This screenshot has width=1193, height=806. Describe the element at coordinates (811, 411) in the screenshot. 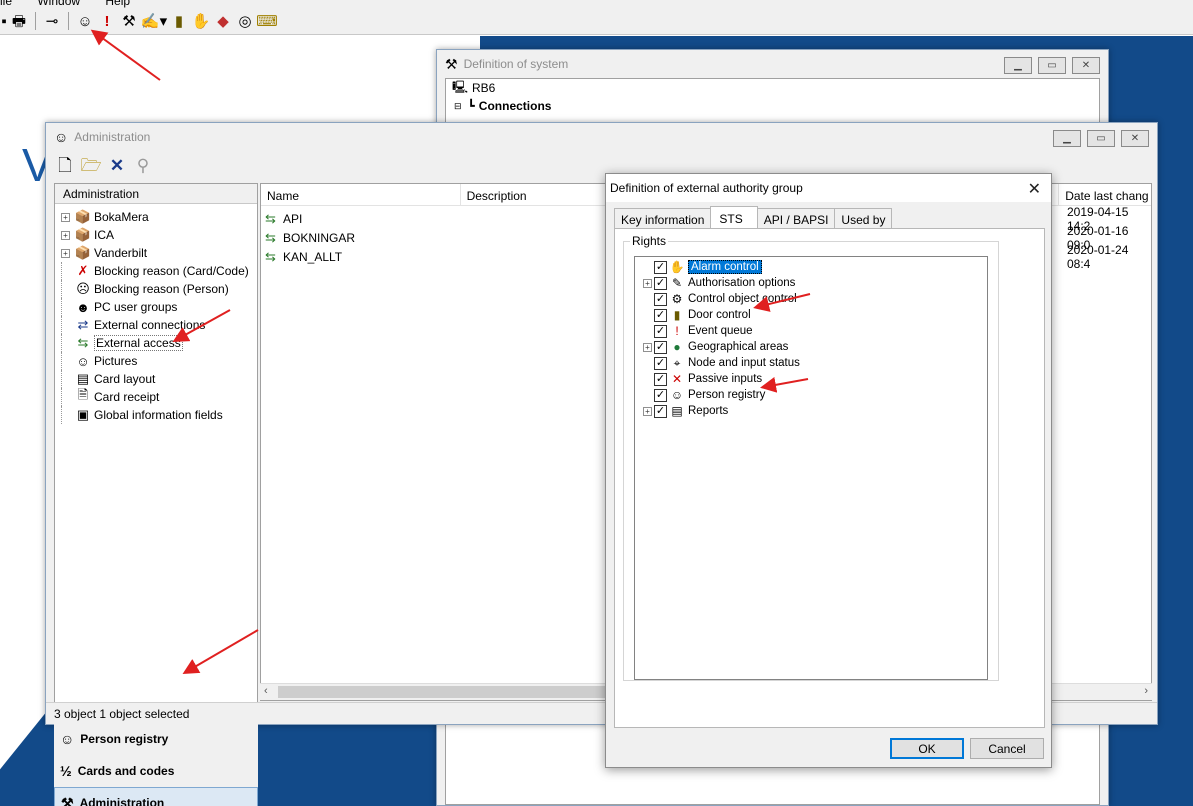

I see `rights-item: + ✓ ▤ Reports` at that location.